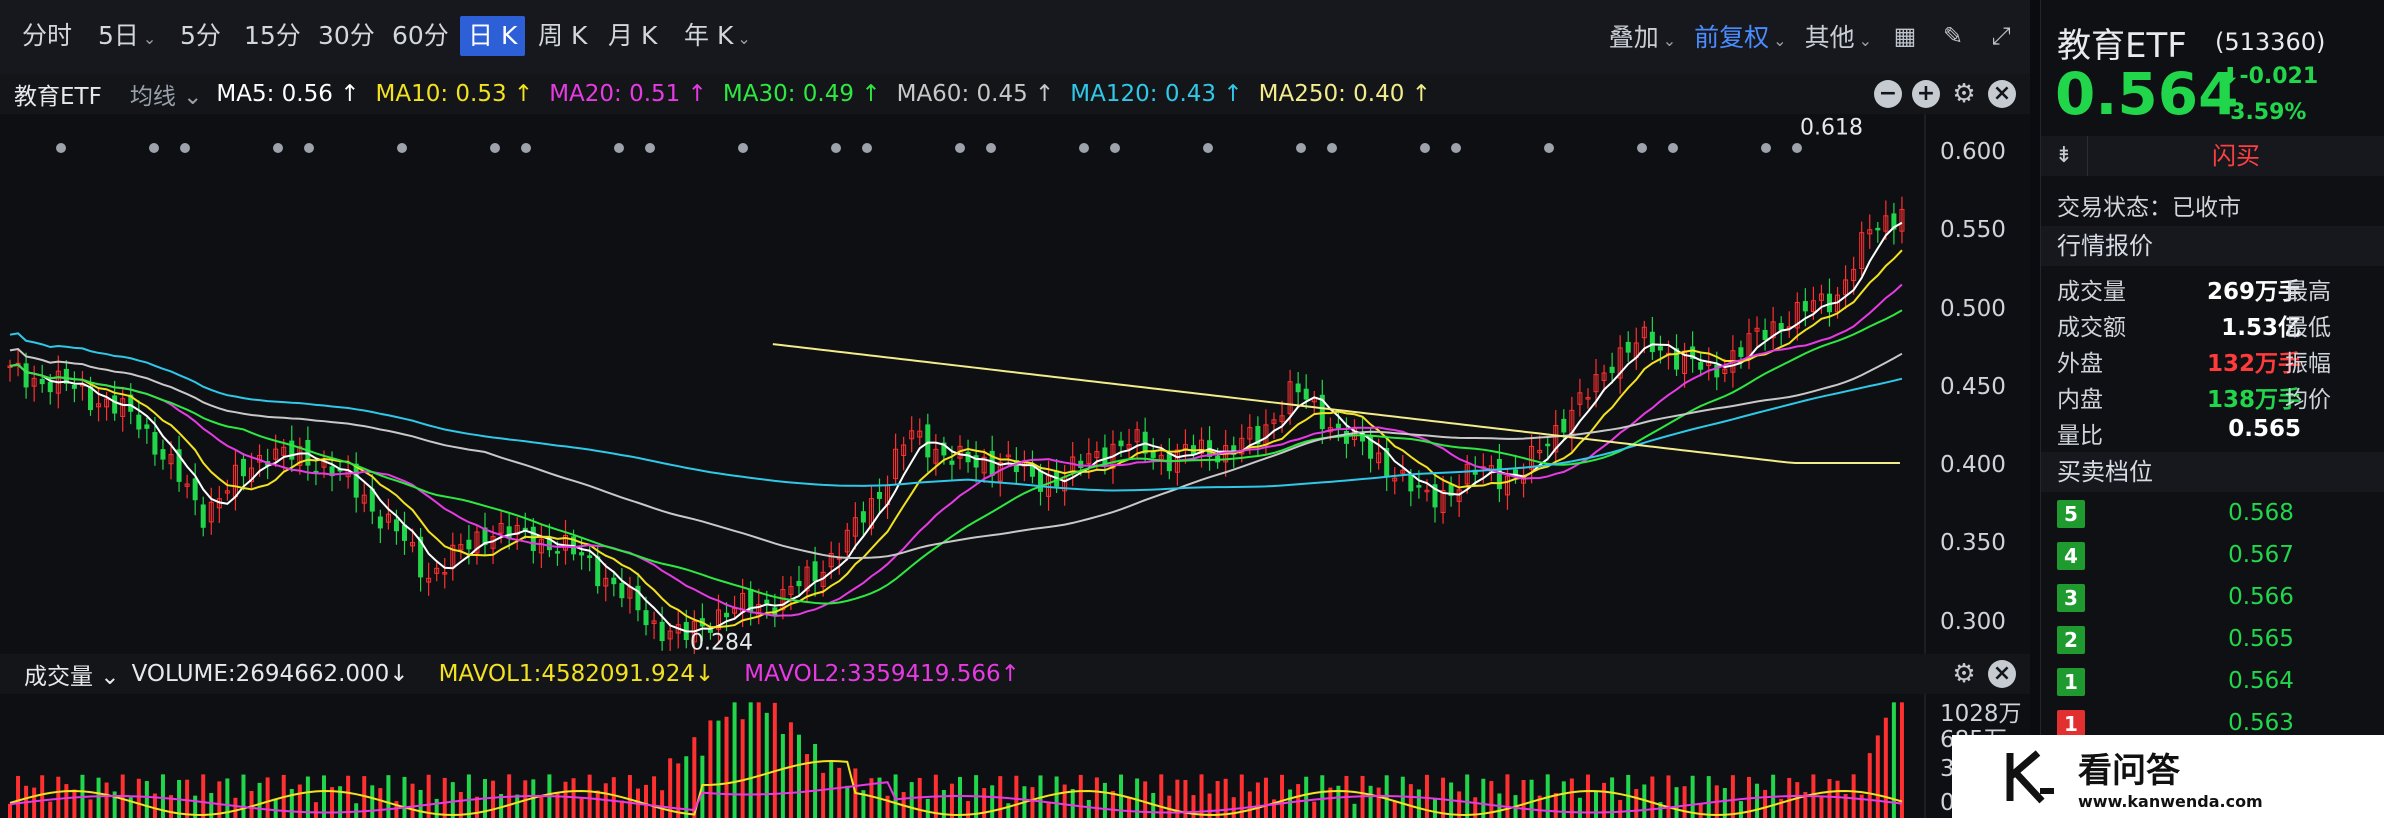 The height and width of the screenshot is (818, 2384). What do you see at coordinates (159, 94) in the screenshot?
I see `indicator-select: 均线 ⌄` at bounding box center [159, 94].